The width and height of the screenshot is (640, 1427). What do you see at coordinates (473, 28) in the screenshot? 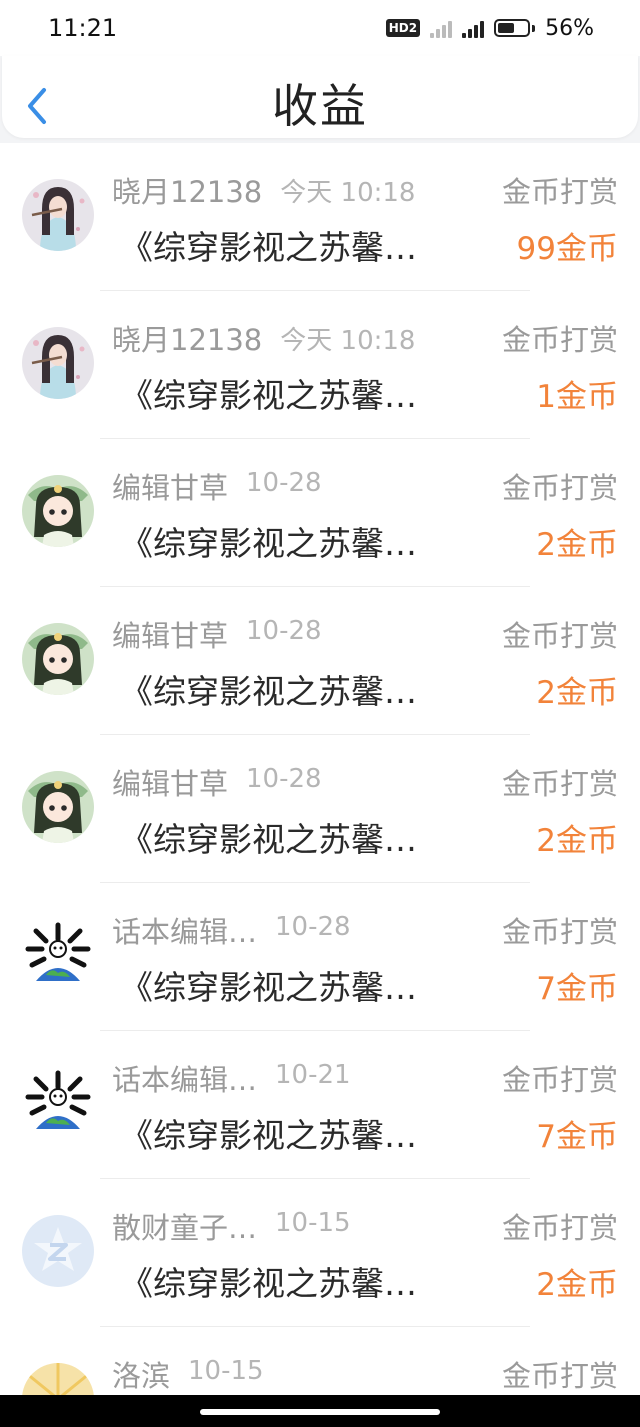
I see `sim2-5g-signal-icon` at bounding box center [473, 28].